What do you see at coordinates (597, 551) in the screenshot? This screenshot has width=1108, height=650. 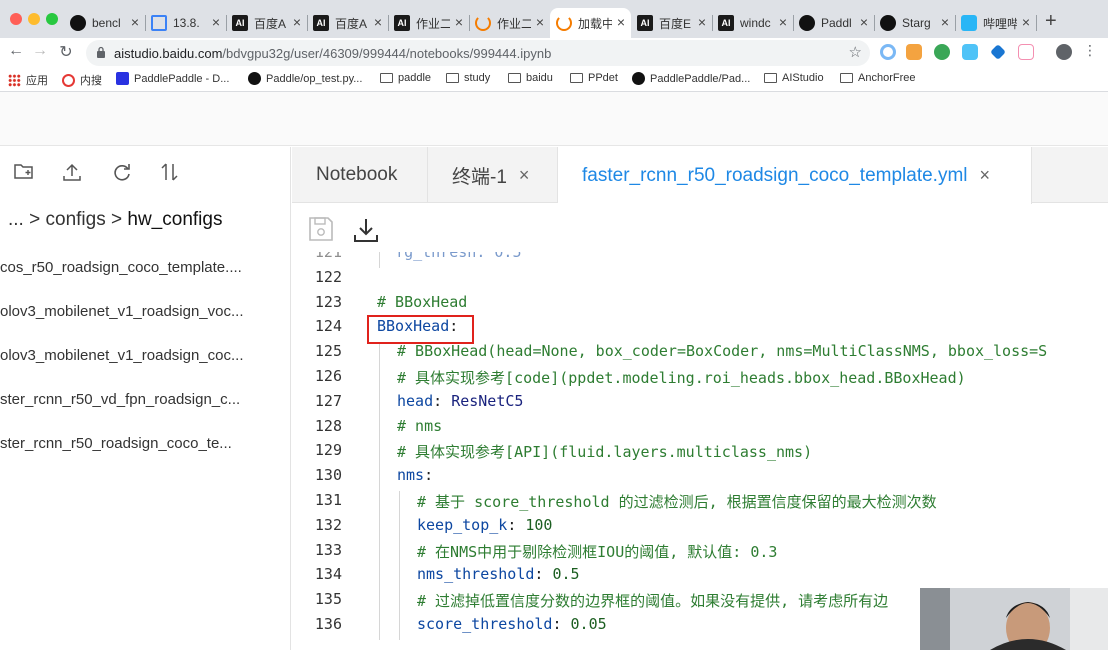 I see `code-text: # 在NMS中用于剔除检测框IOU的阈值, 默认值: 0.3` at bounding box center [597, 551].